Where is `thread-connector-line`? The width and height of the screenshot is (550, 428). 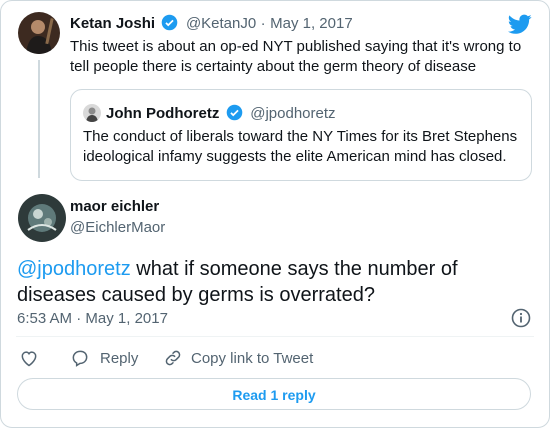
thread-connector-line is located at coordinates (39, 119).